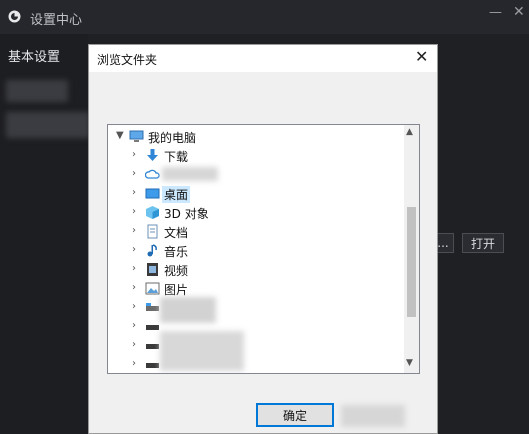  What do you see at coordinates (127, 60) in the screenshot?
I see `dialog-title: 浏览文件夹` at bounding box center [127, 60].